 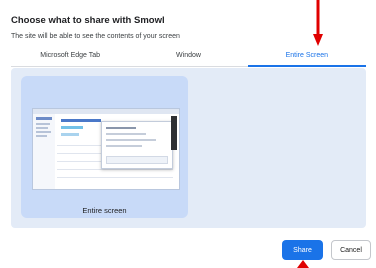 What do you see at coordinates (307, 56) in the screenshot?
I see `tab-entire-screen: Entire Screen` at bounding box center [307, 56].